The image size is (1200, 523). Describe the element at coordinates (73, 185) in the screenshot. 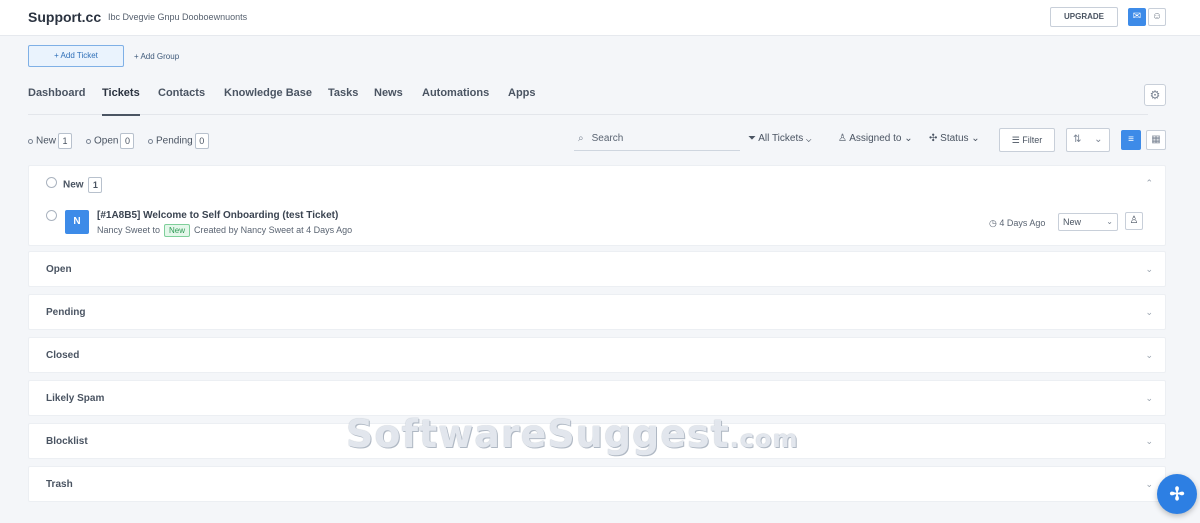

I see `group-title-new-label: New` at that location.